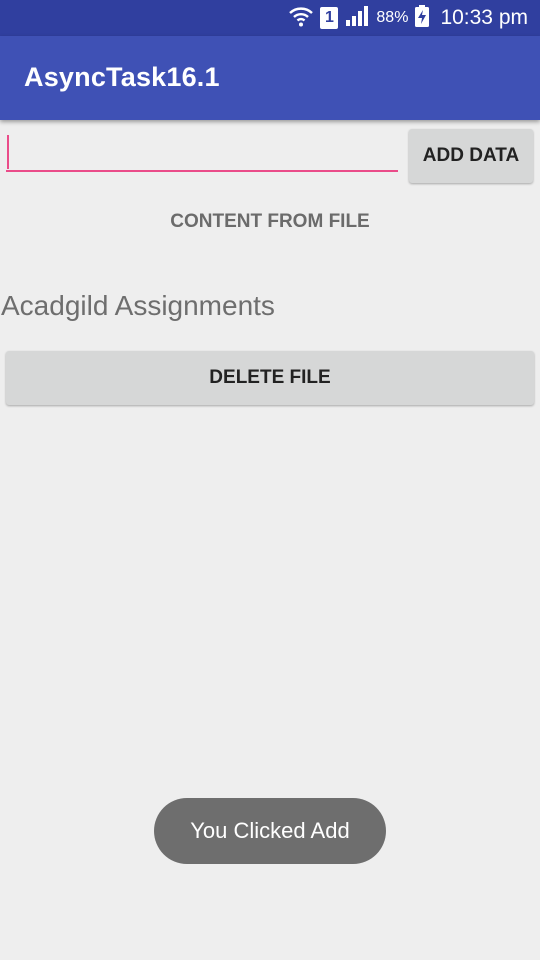  I want to click on status-icons: 1 88% 10:33 pm, so click(405, 18).